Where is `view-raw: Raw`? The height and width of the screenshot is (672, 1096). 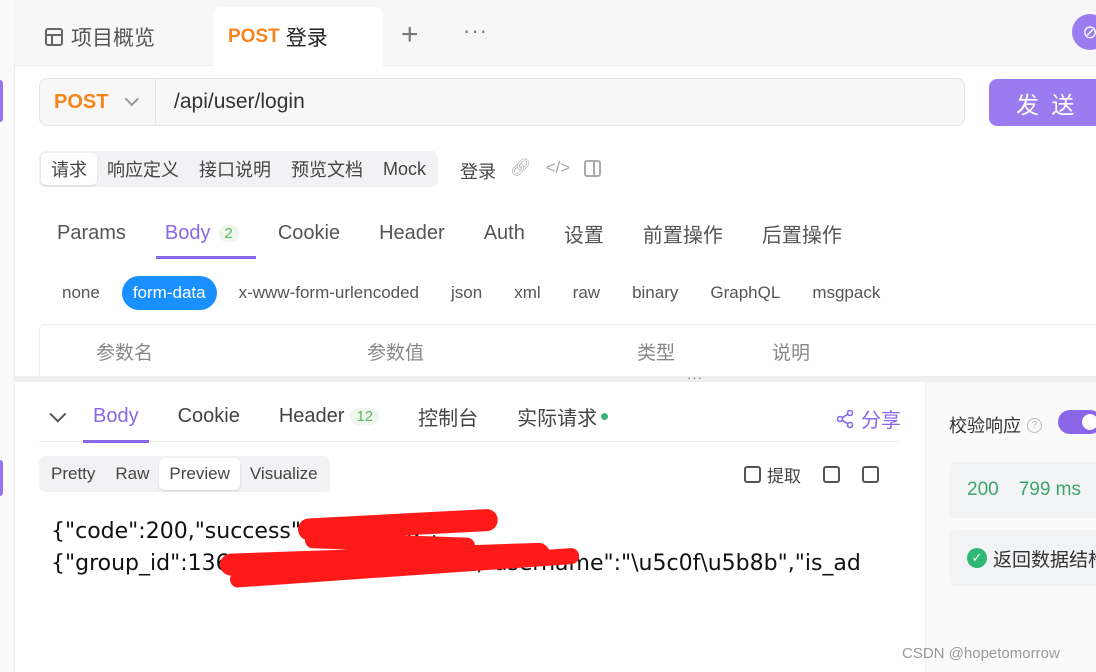
view-raw: Raw is located at coordinates (132, 474).